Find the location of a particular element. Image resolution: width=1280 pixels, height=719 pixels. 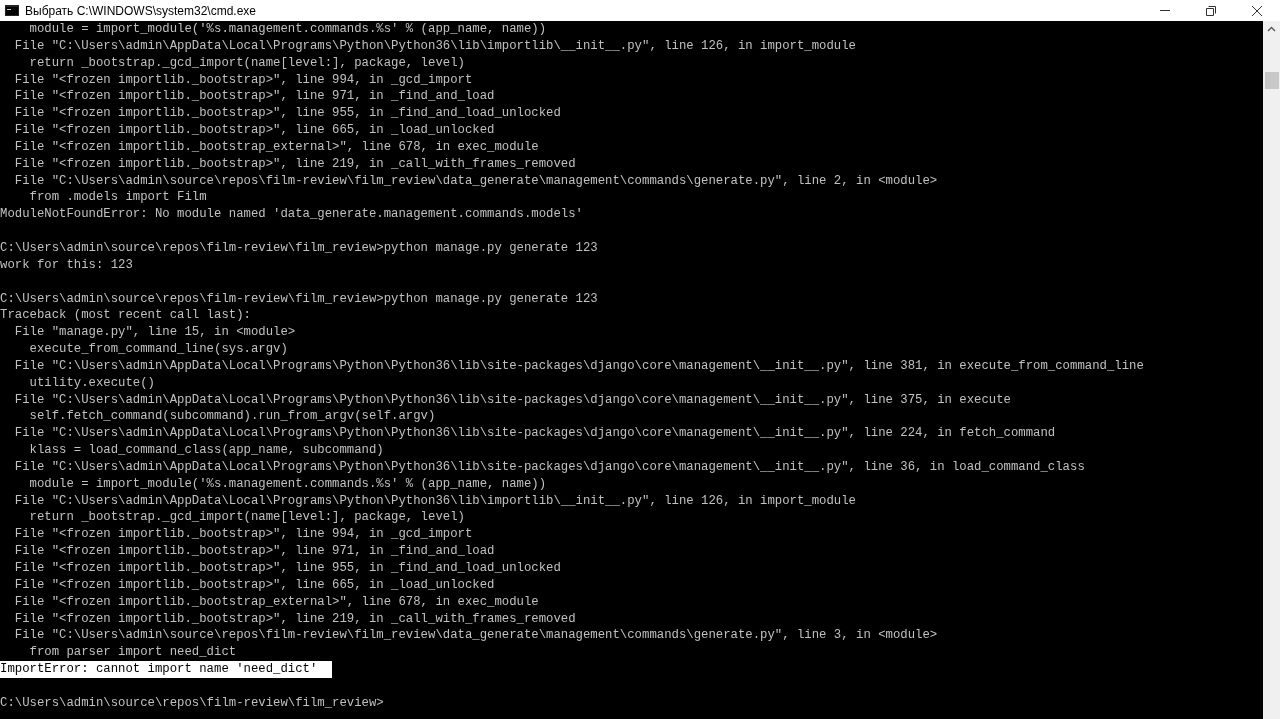

console-line: File "C:\Users\admin\AppData\Local\Programs\Python\Python36\lib\site-packages\django\core\management\__init__.py", line 381, in execute_from_command_line is located at coordinates (578, 366).